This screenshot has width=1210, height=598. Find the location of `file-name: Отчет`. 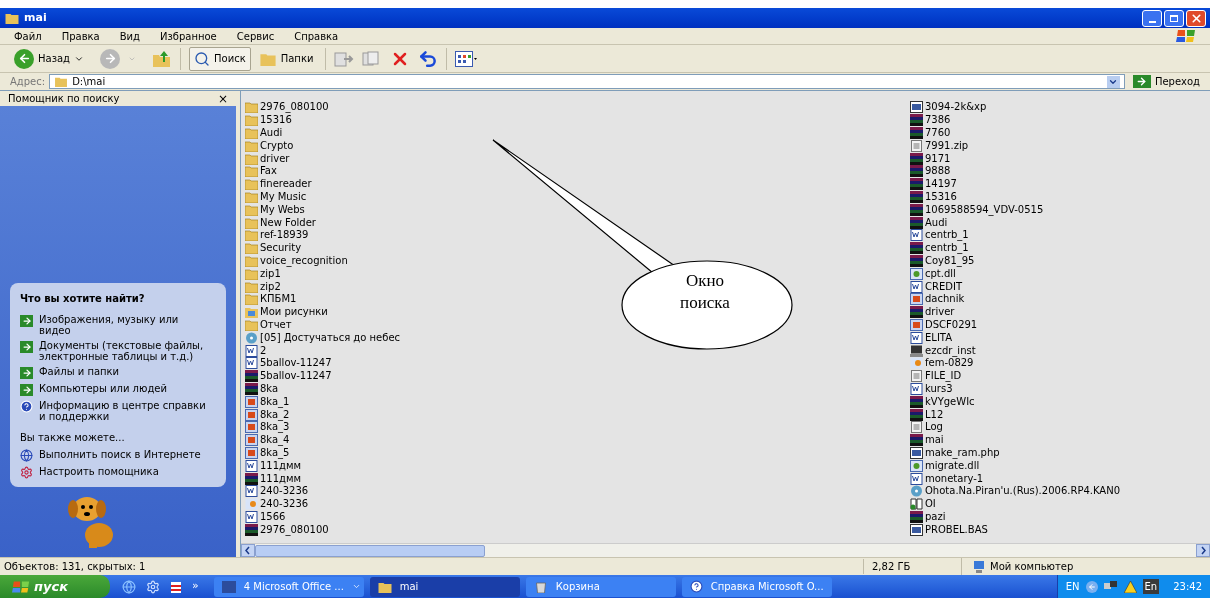

file-name: Отчет is located at coordinates (276, 324).